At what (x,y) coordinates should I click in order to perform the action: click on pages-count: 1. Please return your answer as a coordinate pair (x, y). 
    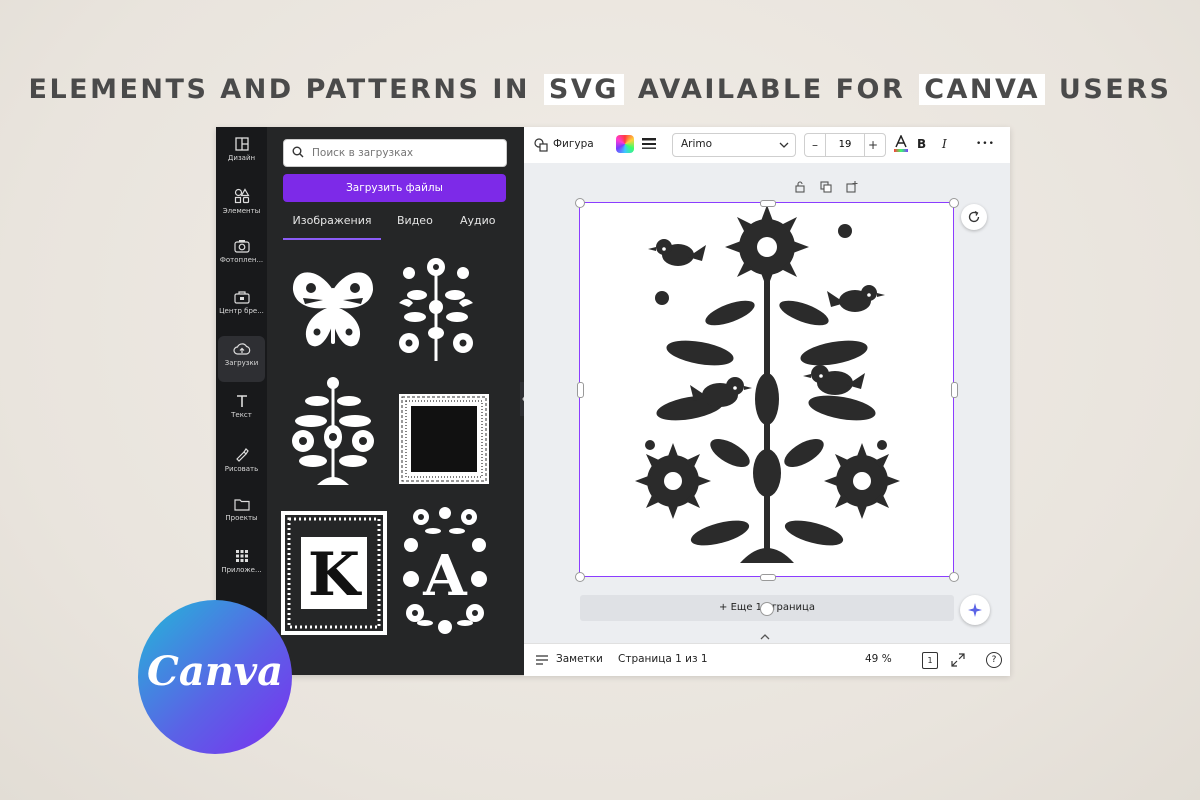
    Looking at the image, I should click on (930, 660).